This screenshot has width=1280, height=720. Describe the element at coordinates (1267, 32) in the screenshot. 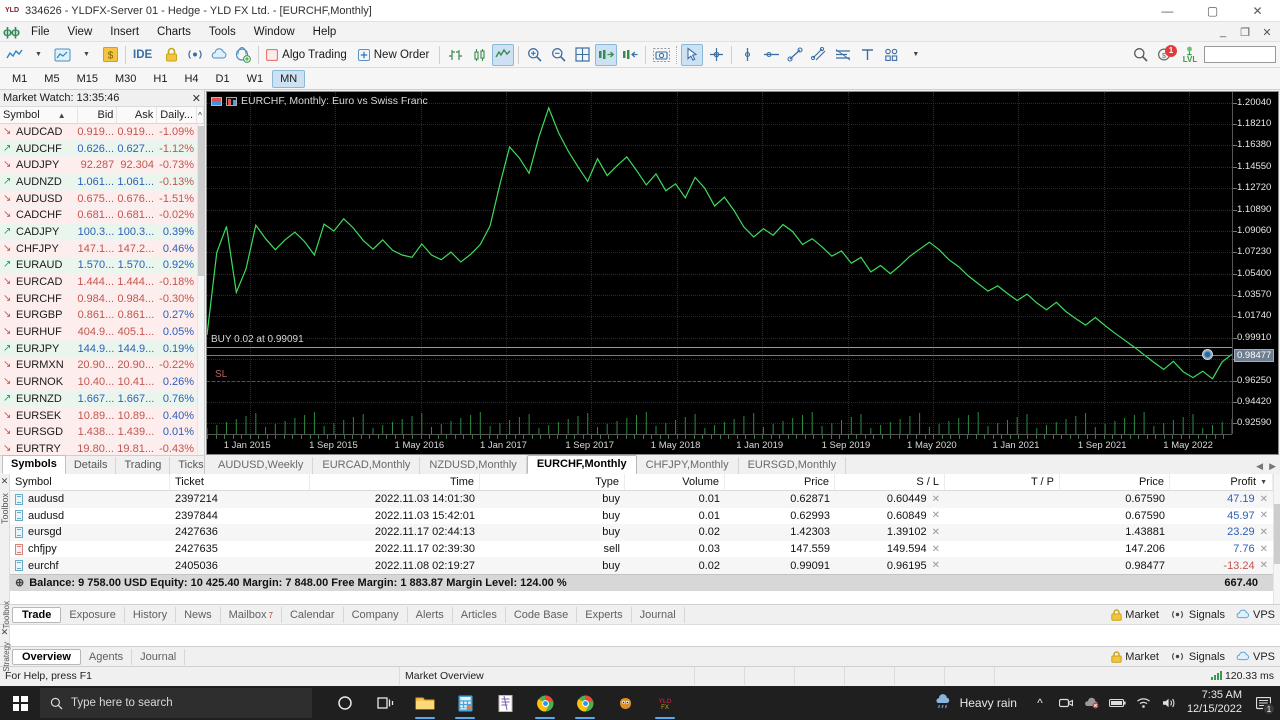

I see `mdi-close-icon: ✕` at that location.